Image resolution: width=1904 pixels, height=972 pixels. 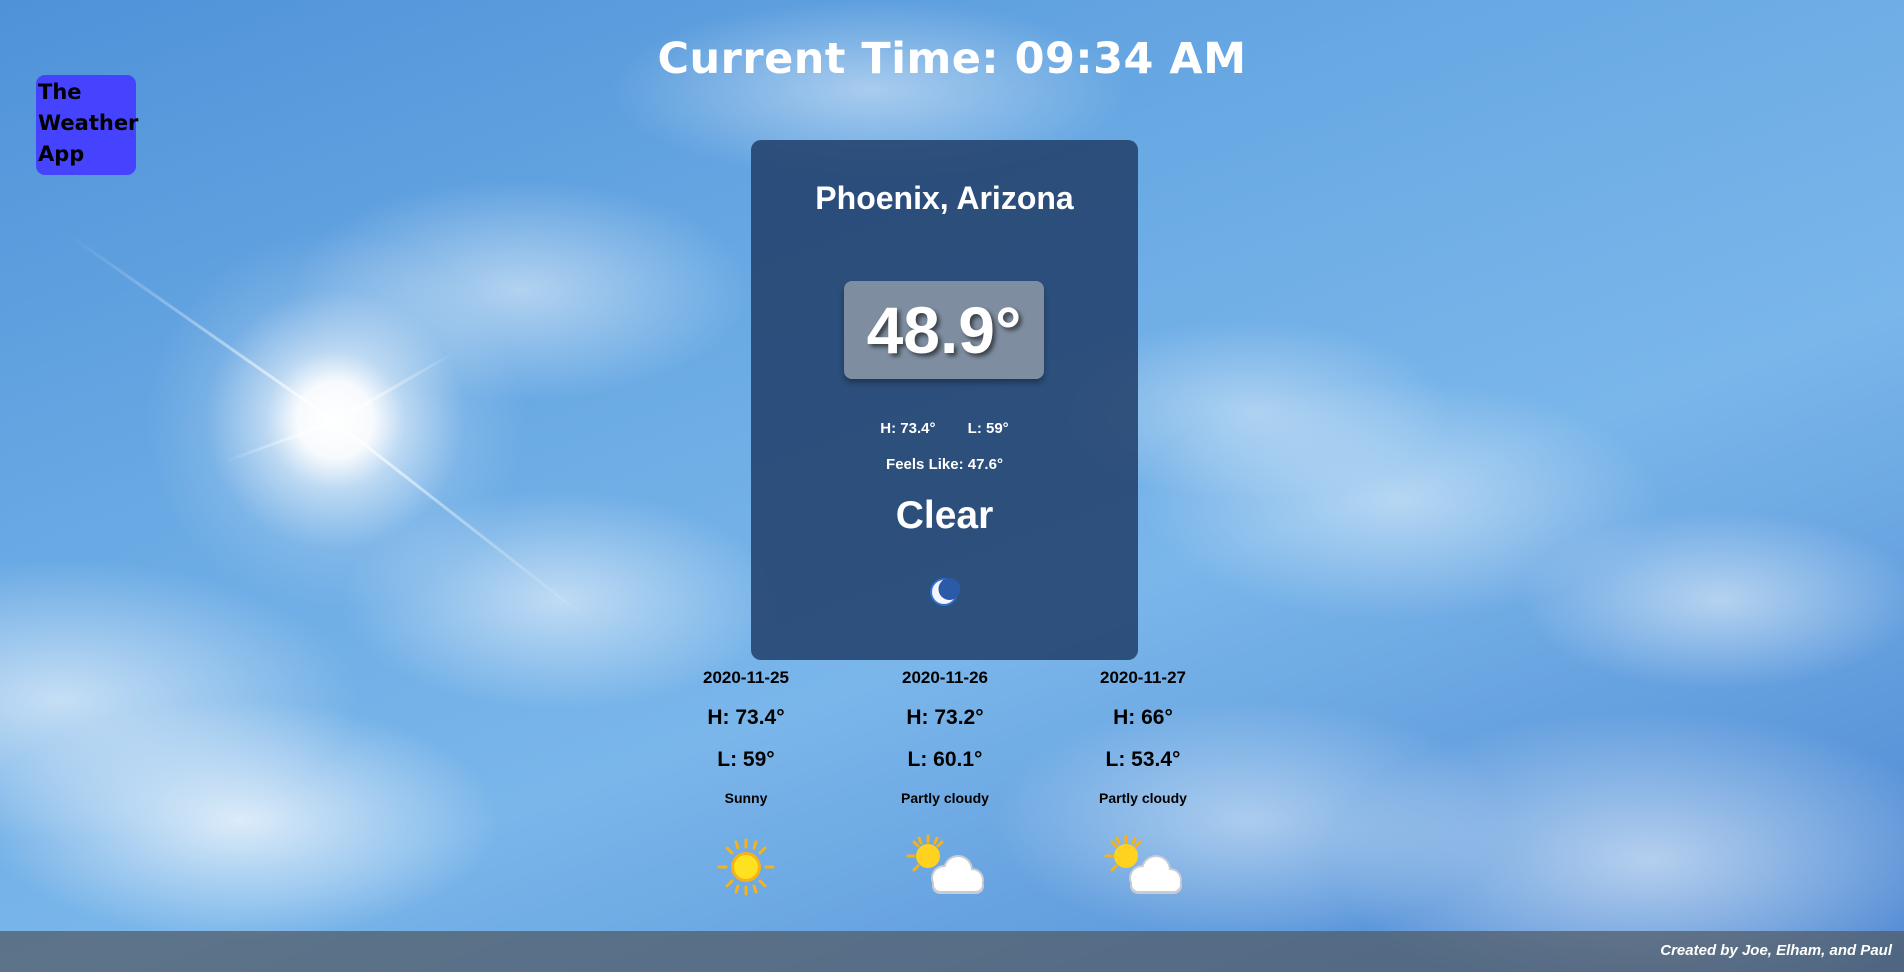 I want to click on forecast-day: 2020-11-25 H: 73.4° L: 59° Sunny, so click(x=746, y=784).